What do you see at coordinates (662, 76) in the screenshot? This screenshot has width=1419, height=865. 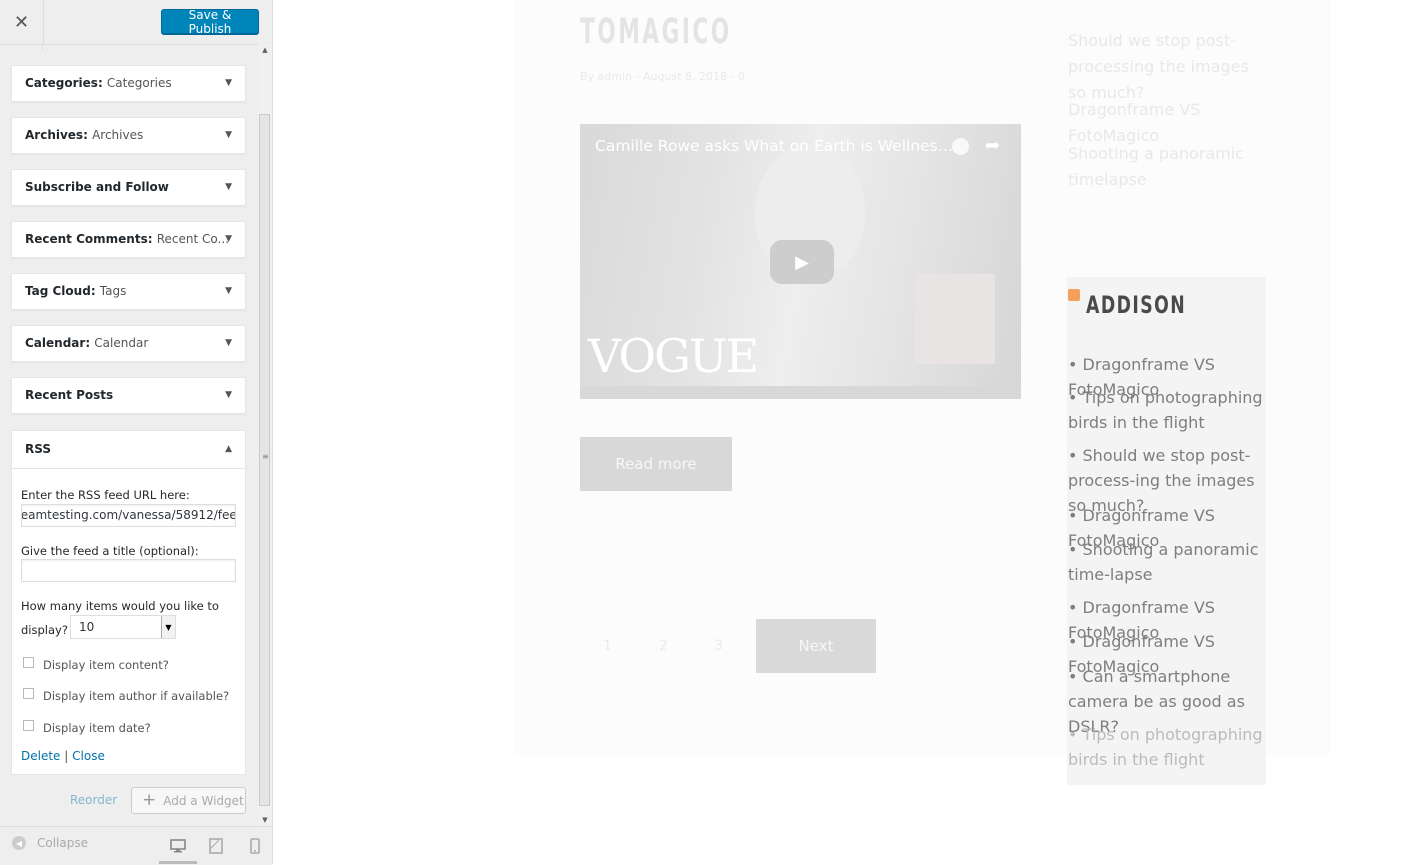 I see `post-meta: By admin - August 8, 2018 - 0` at bounding box center [662, 76].